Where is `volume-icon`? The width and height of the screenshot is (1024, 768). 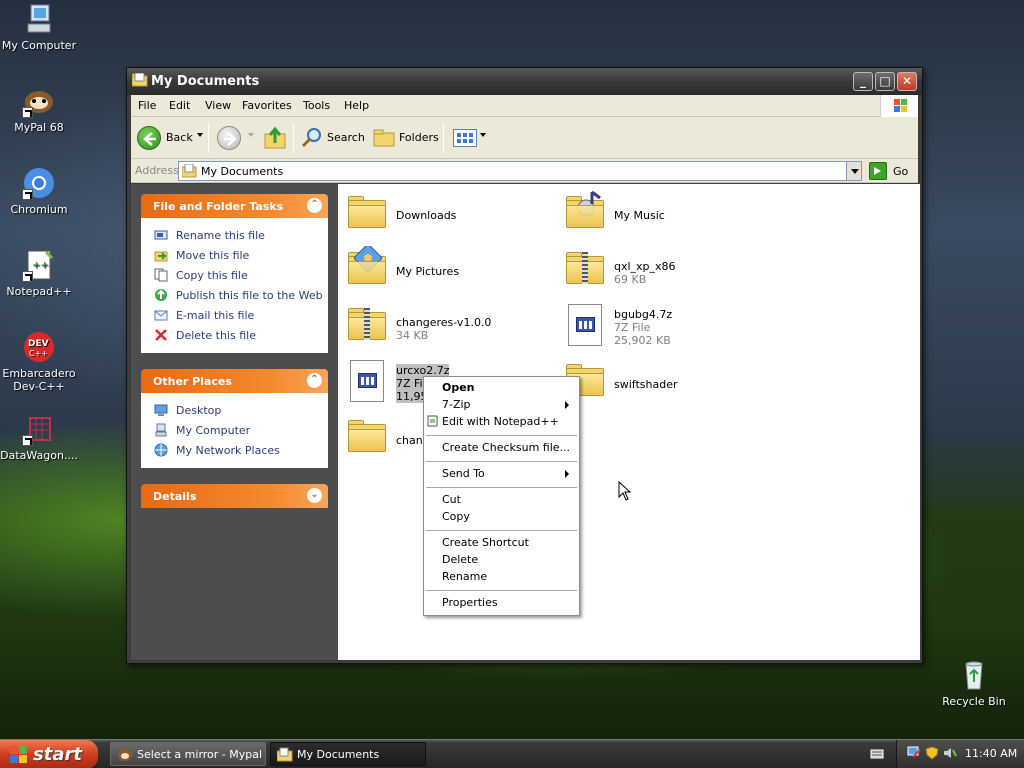
volume-icon is located at coordinates (950, 753).